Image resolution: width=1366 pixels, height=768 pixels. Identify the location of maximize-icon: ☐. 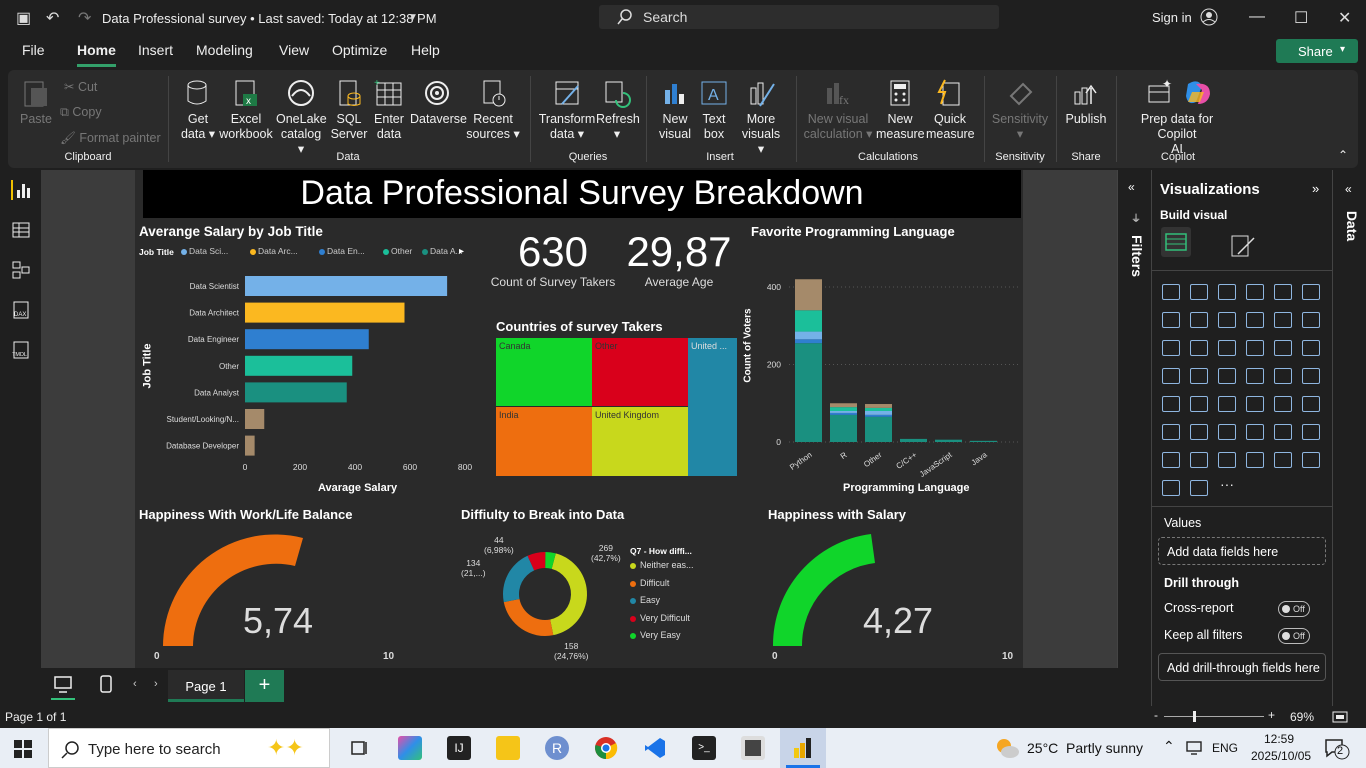
(1301, 18).